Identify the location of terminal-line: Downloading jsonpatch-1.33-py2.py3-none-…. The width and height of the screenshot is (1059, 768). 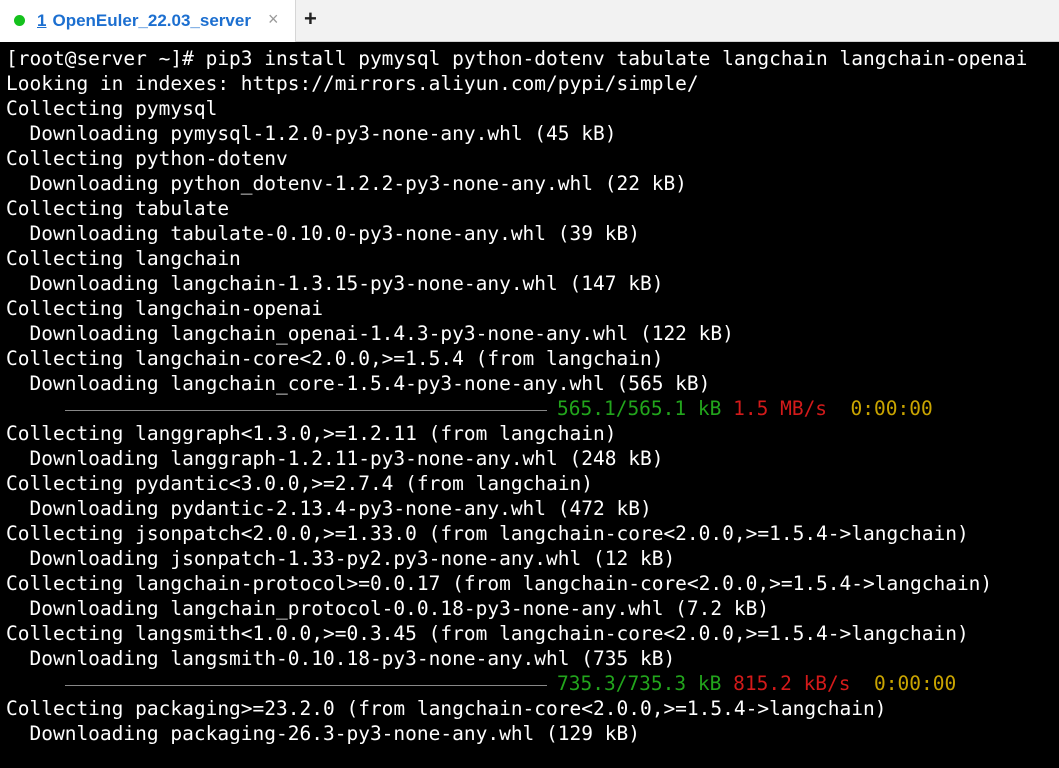
(341, 558).